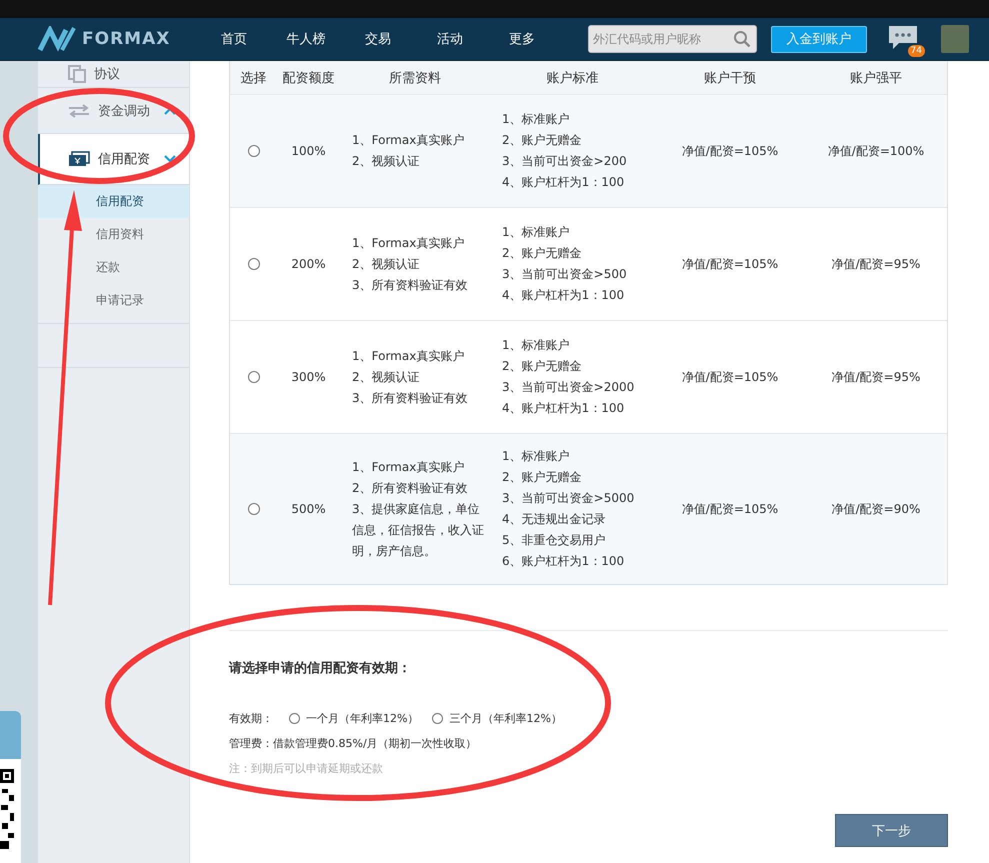  Describe the element at coordinates (497, 718) in the screenshot. I see `radio-option: 三个月（年利率12%）` at that location.